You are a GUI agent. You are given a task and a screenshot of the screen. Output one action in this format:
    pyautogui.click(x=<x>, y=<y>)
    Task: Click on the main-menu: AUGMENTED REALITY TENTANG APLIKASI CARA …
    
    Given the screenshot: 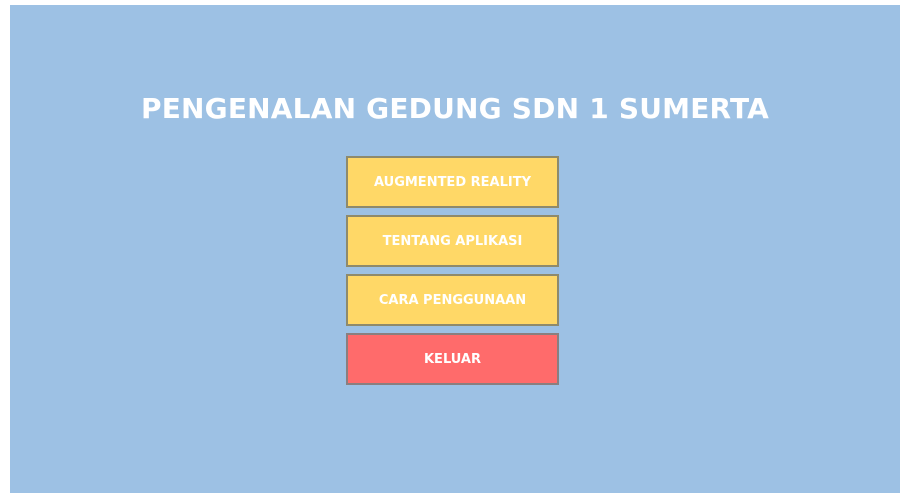 What is the action you would take?
    pyautogui.click(x=452, y=274)
    